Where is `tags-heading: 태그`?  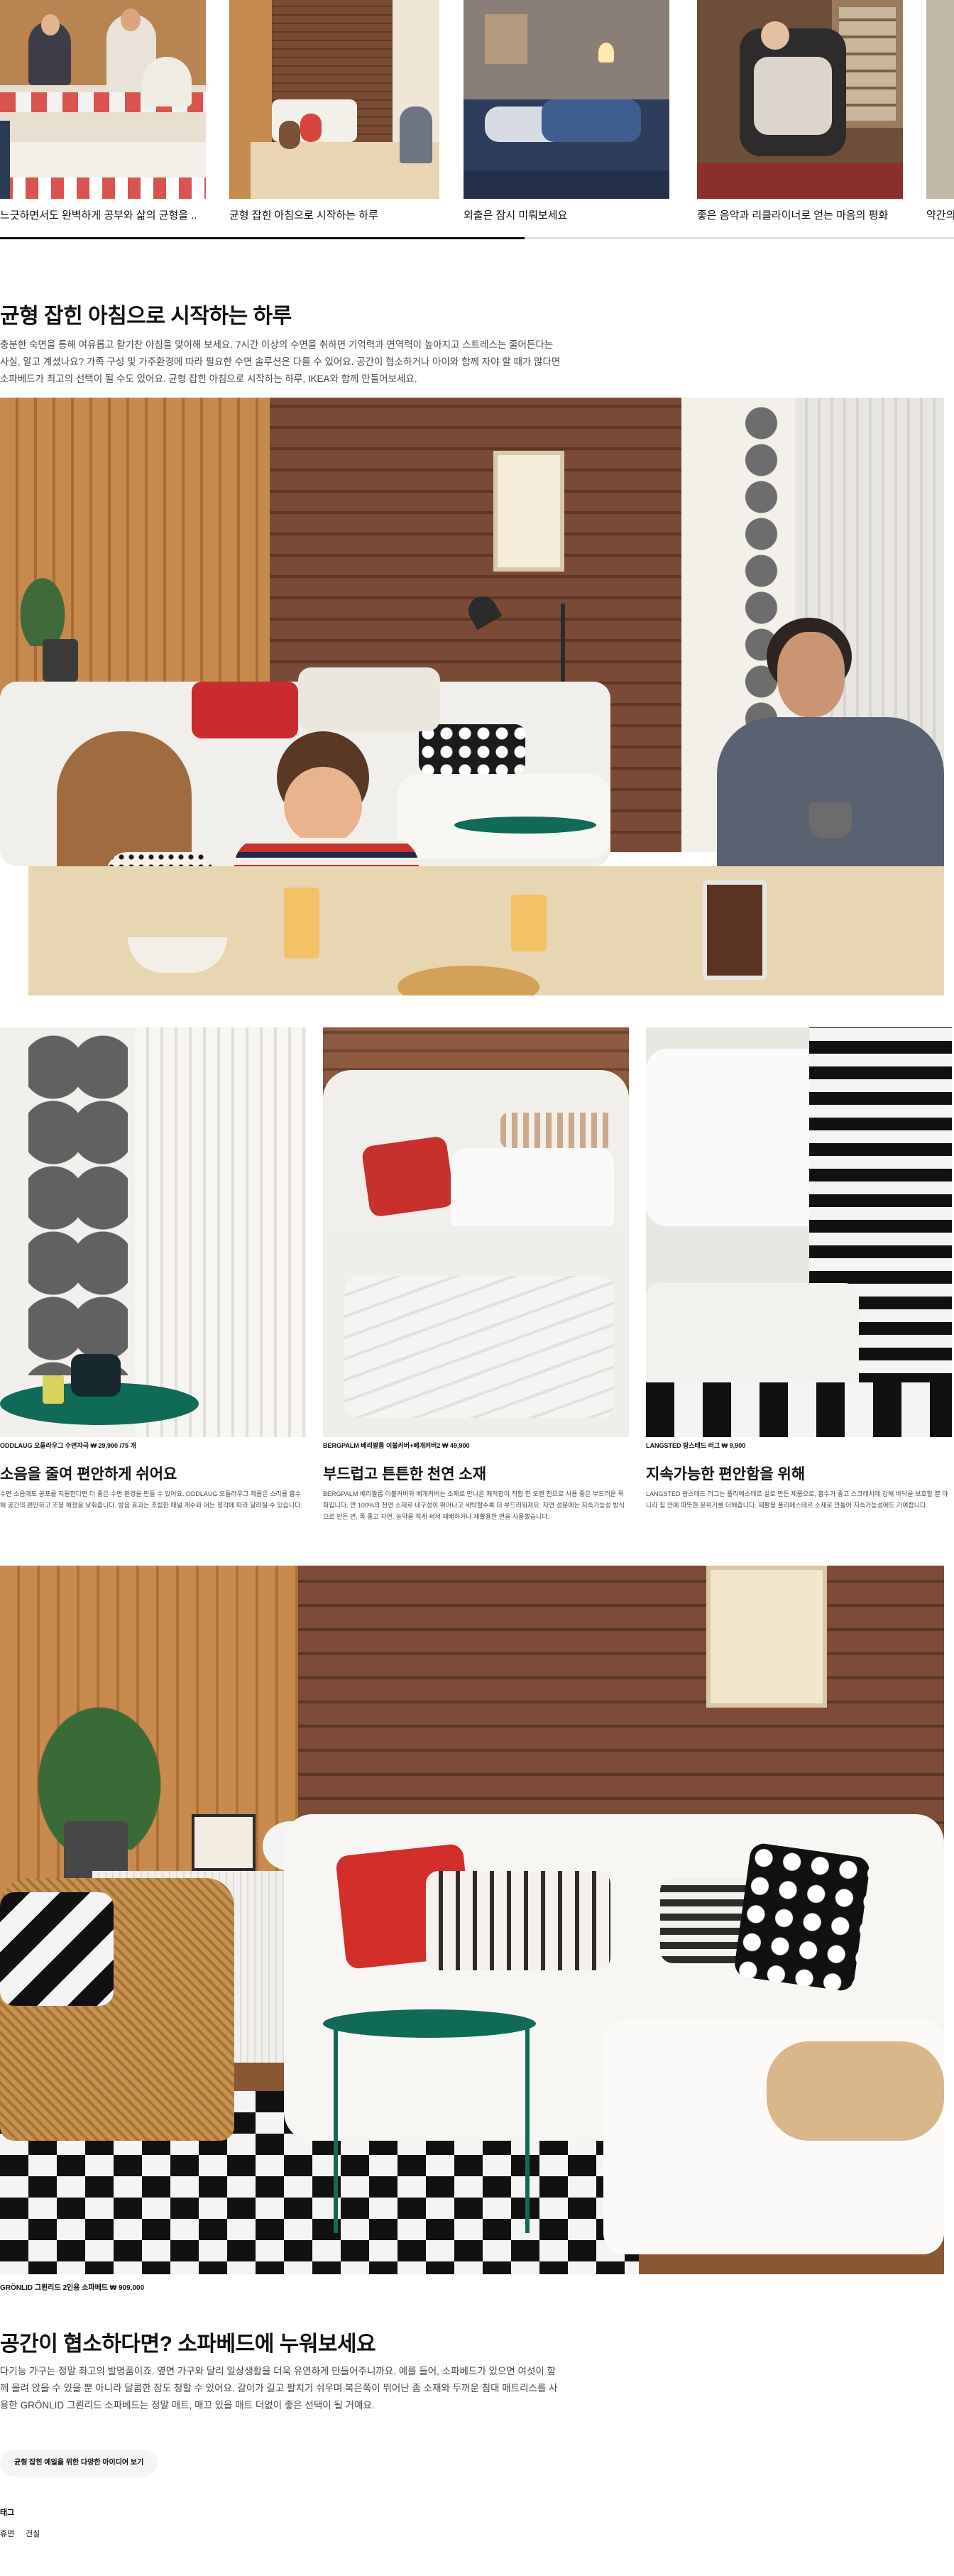
tags-heading: 태그 is located at coordinates (7, 2513).